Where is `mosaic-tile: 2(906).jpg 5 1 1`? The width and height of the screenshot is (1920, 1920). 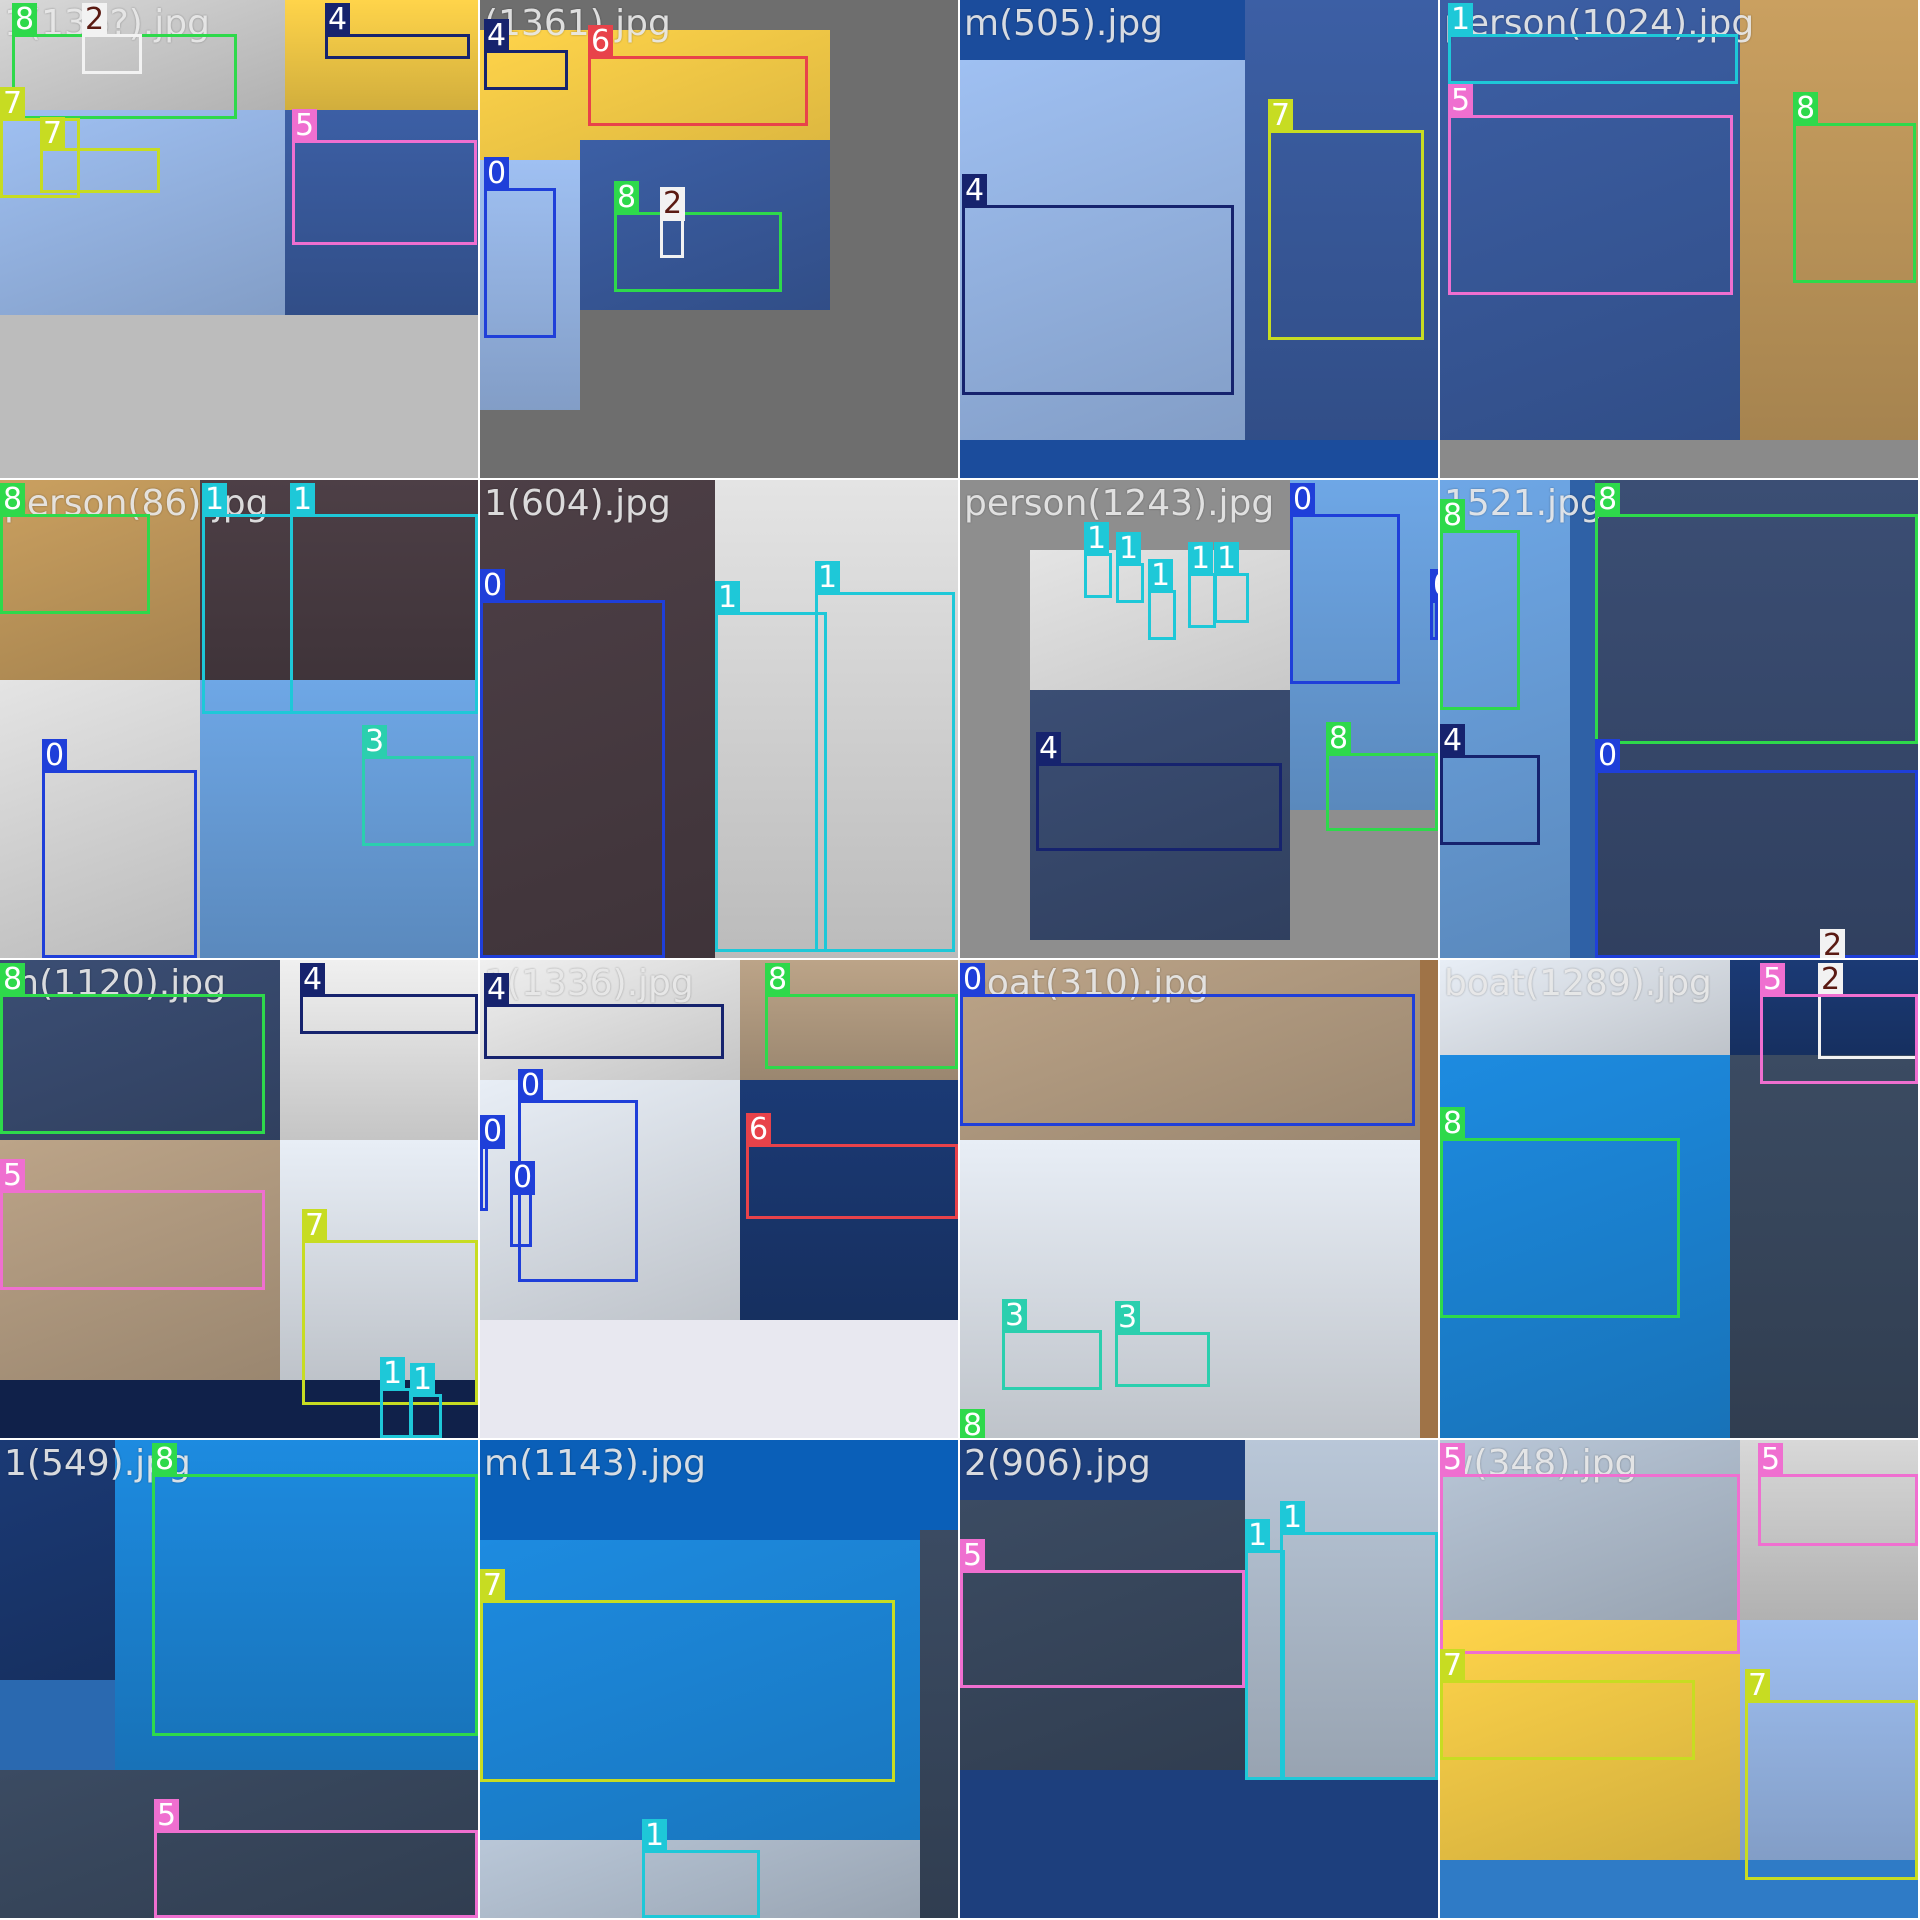
mosaic-tile: 2(906).jpg 5 1 1 is located at coordinates (1199, 1679).